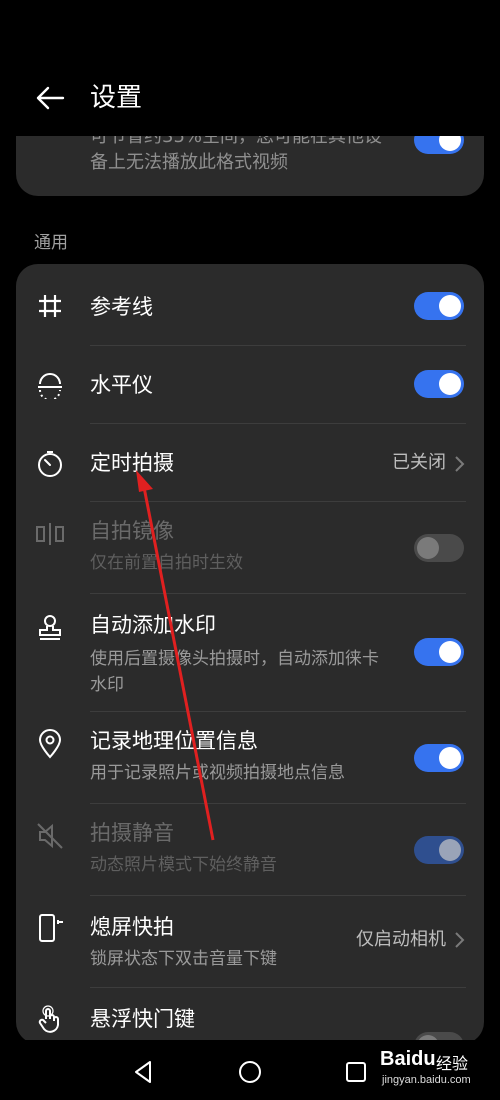 Image resolution: width=500 pixels, height=1100 pixels. Describe the element at coordinates (132, 833) in the screenshot. I see `setting-title: 拍摄静音` at that location.